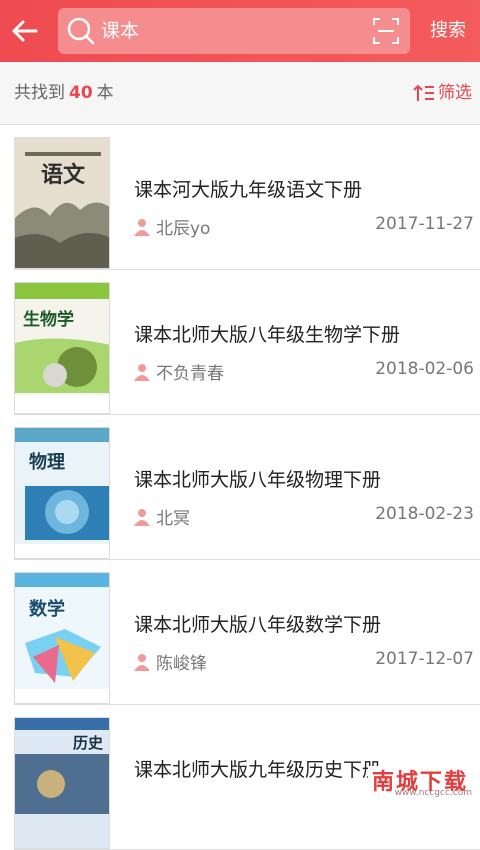 Image resolution: width=480 pixels, height=850 pixels. I want to click on author-name: 北辰yo, so click(183, 229).